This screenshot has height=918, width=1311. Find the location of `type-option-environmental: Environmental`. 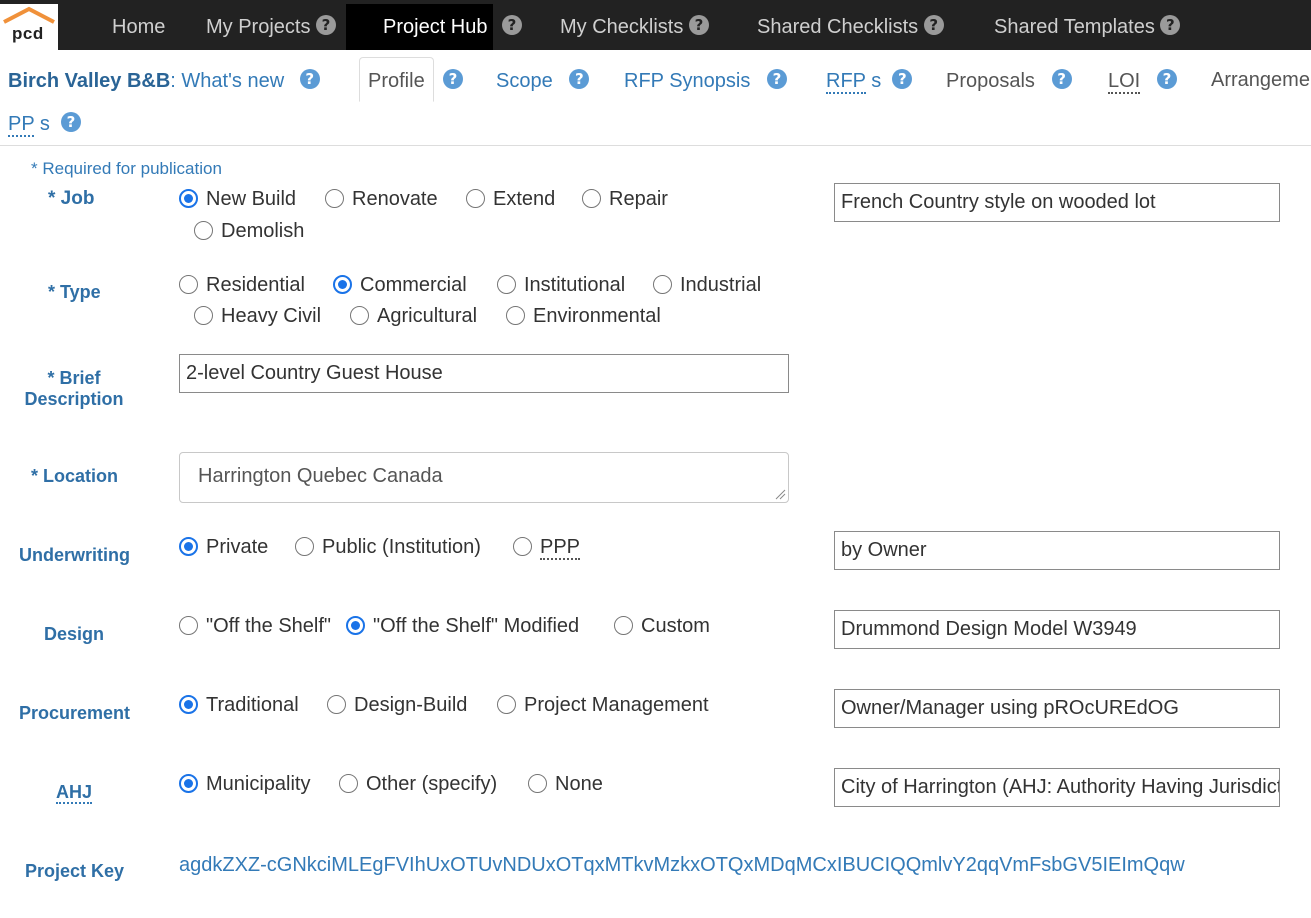

type-option-environmental: Environmental is located at coordinates (583, 316).